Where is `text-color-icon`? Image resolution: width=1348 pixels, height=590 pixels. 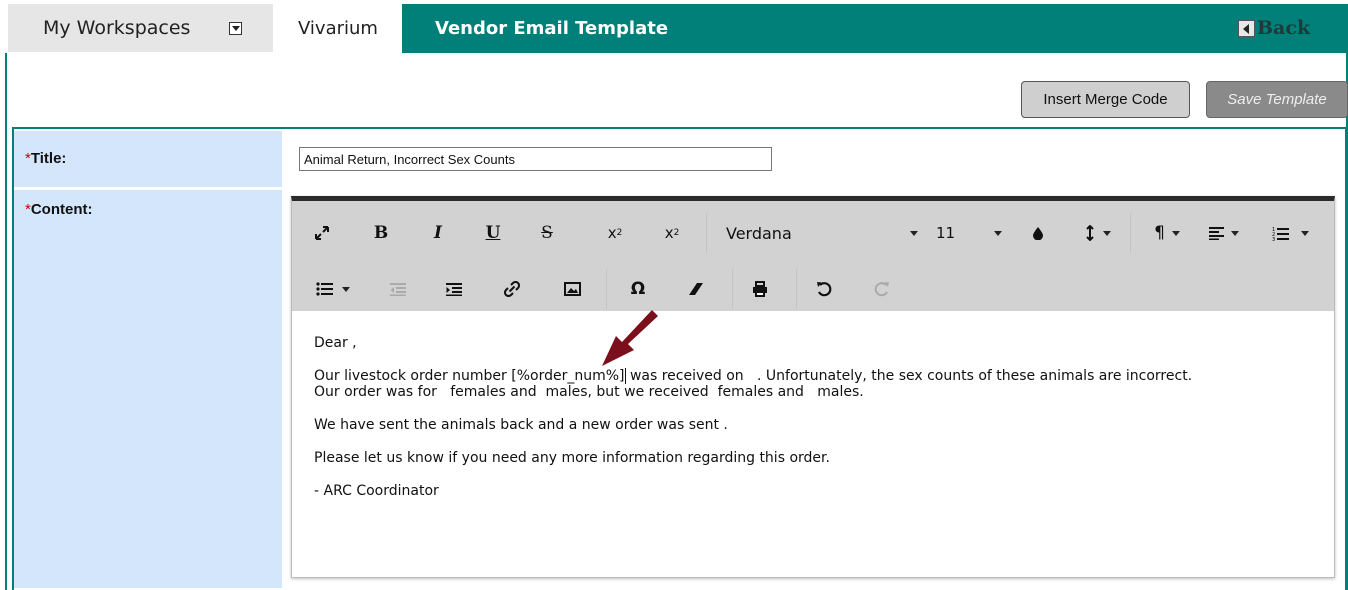
text-color-icon is located at coordinates (1038, 233).